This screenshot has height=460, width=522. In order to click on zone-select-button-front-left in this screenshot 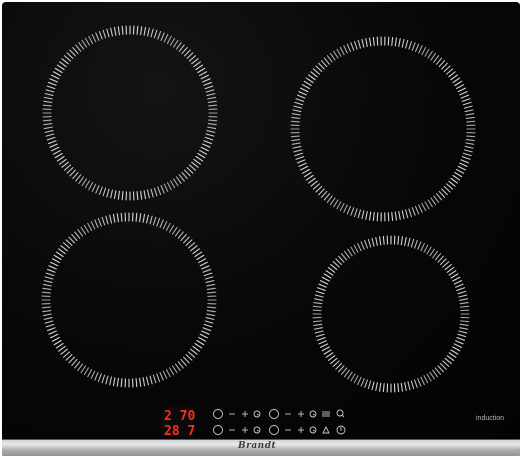, I will do `click(218, 430)`.